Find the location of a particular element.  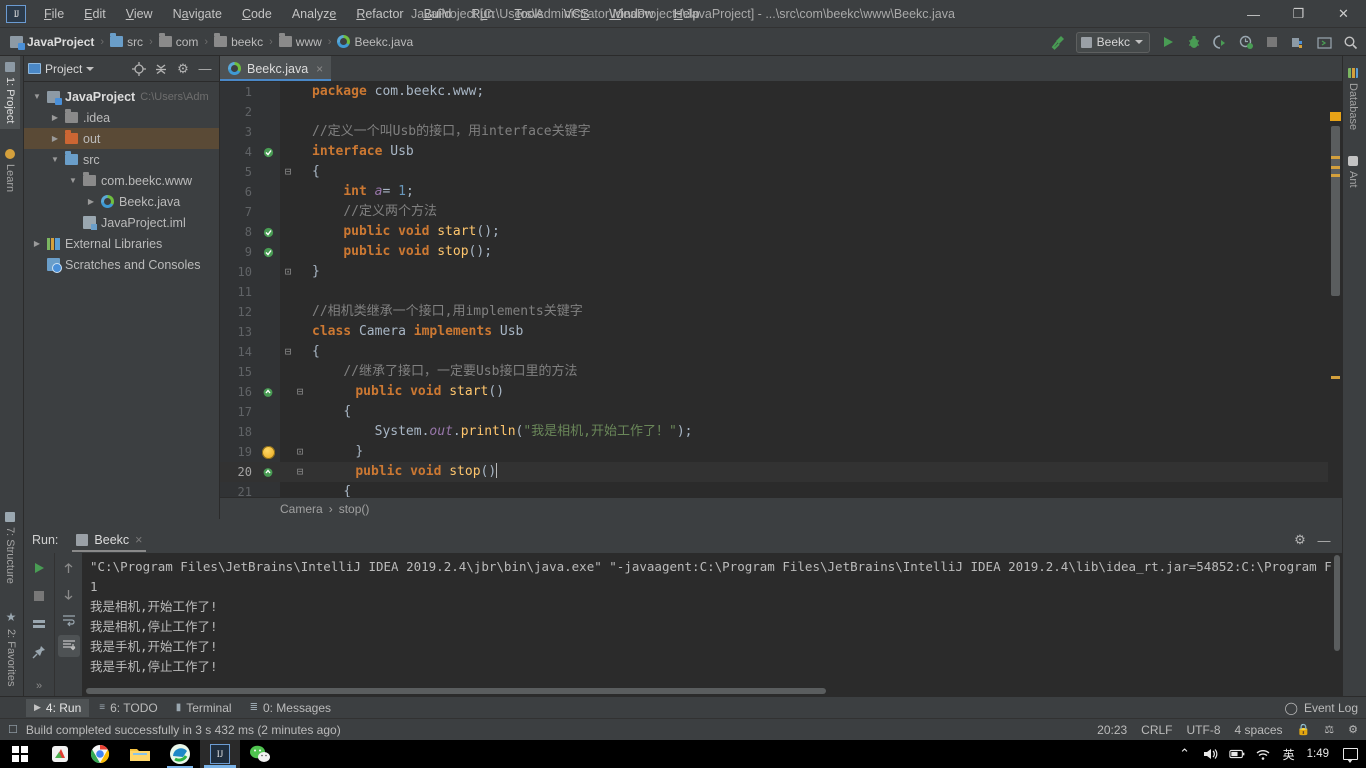

run-with-coverage-icon is located at coordinates (1220, 42).